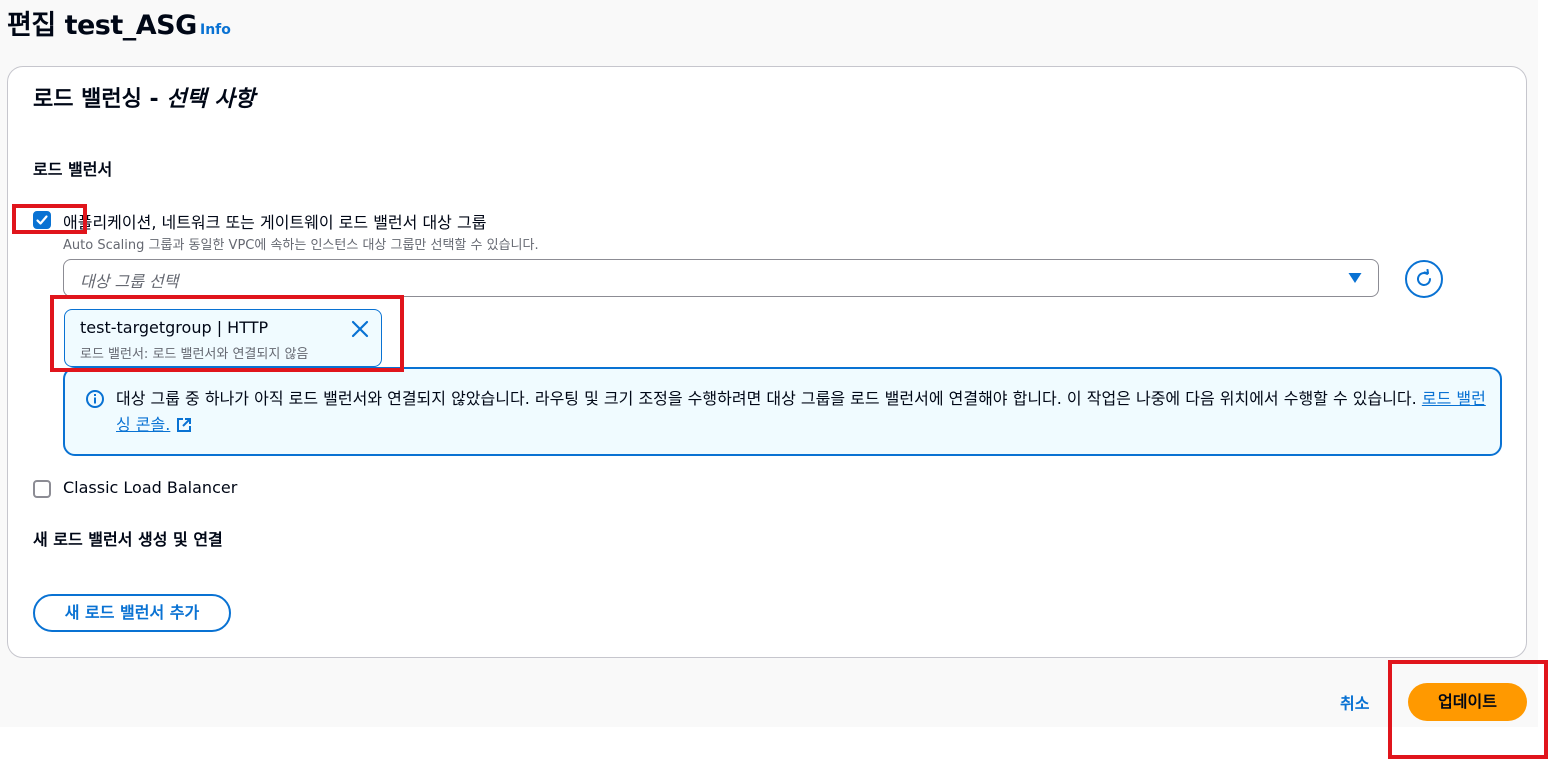 This screenshot has height=759, width=1549. I want to click on token-description: 로드 밸런서: 로드 밸런서와 연결되지 않음, so click(194, 354).